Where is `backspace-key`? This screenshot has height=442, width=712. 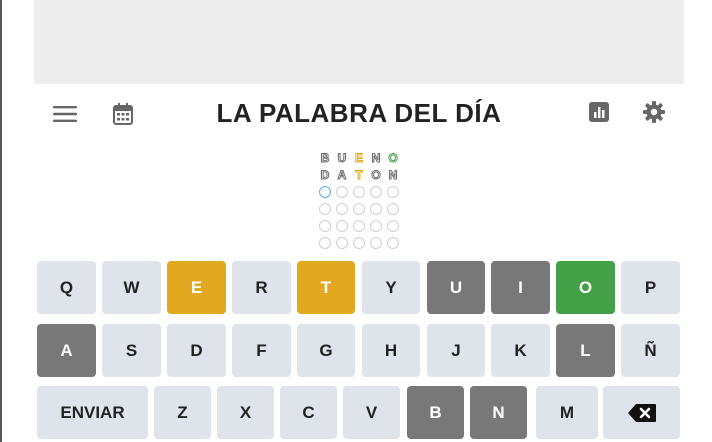 backspace-key is located at coordinates (641, 412).